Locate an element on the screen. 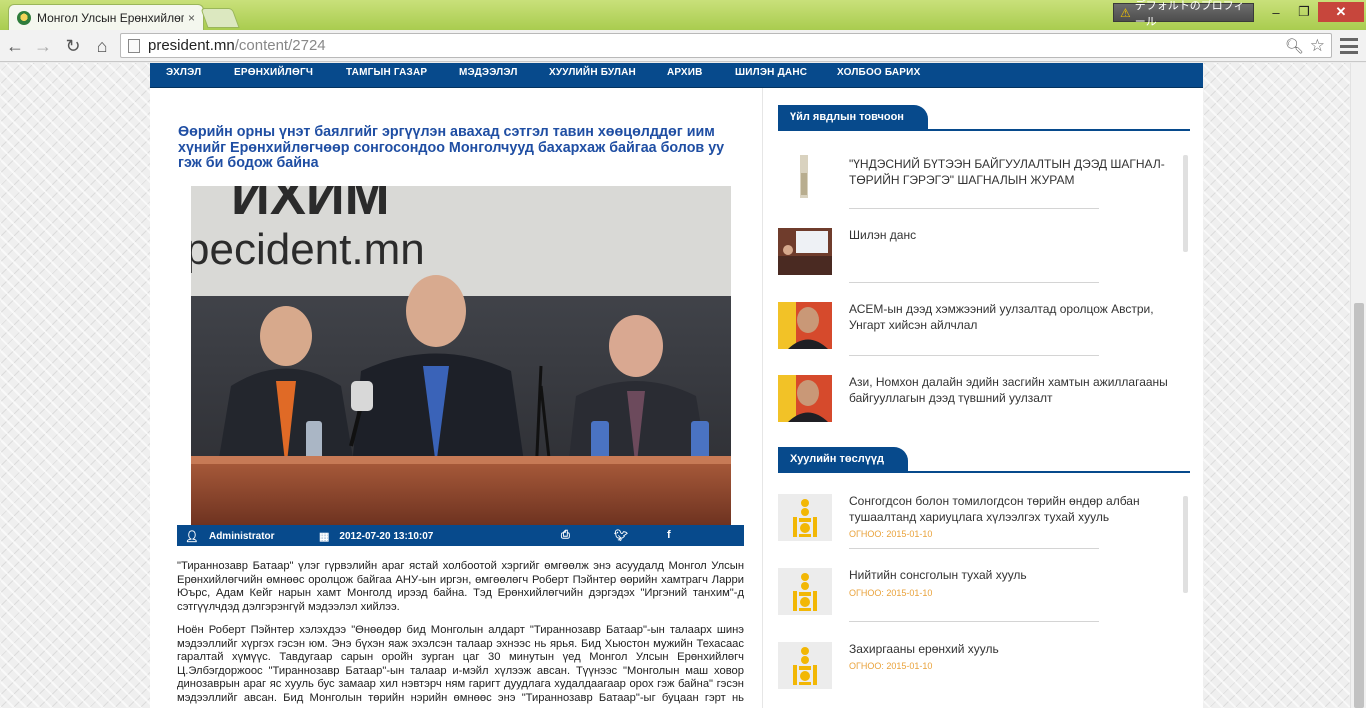 Image resolution: width=1366 pixels, height=708 pixels. list-item: Шилэн данс is located at coordinates (938, 252).